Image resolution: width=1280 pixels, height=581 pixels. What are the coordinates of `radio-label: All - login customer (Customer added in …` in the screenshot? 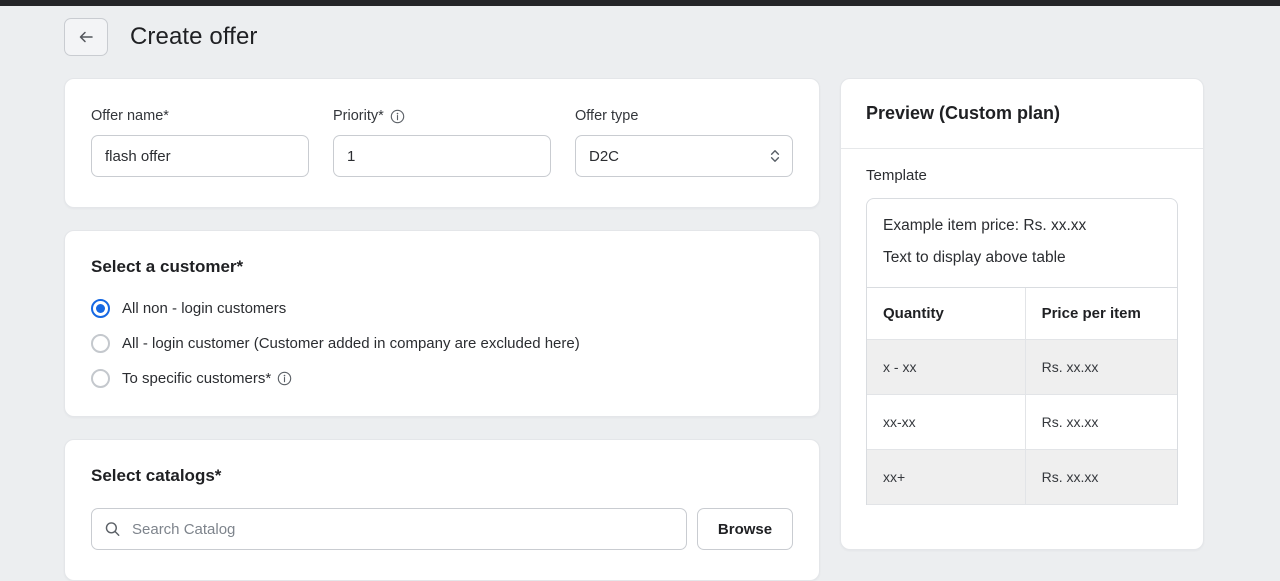 It's located at (351, 343).